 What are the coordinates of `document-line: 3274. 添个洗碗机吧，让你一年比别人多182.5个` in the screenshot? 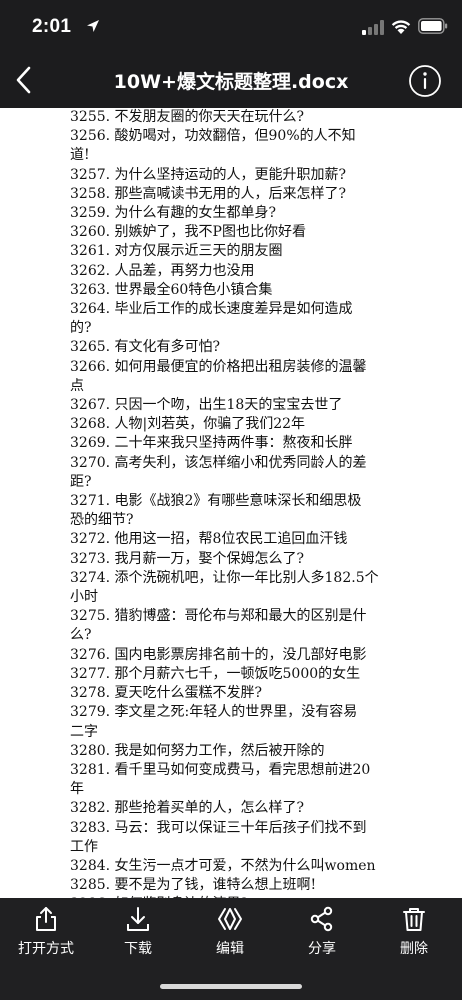 It's located at (224, 577).